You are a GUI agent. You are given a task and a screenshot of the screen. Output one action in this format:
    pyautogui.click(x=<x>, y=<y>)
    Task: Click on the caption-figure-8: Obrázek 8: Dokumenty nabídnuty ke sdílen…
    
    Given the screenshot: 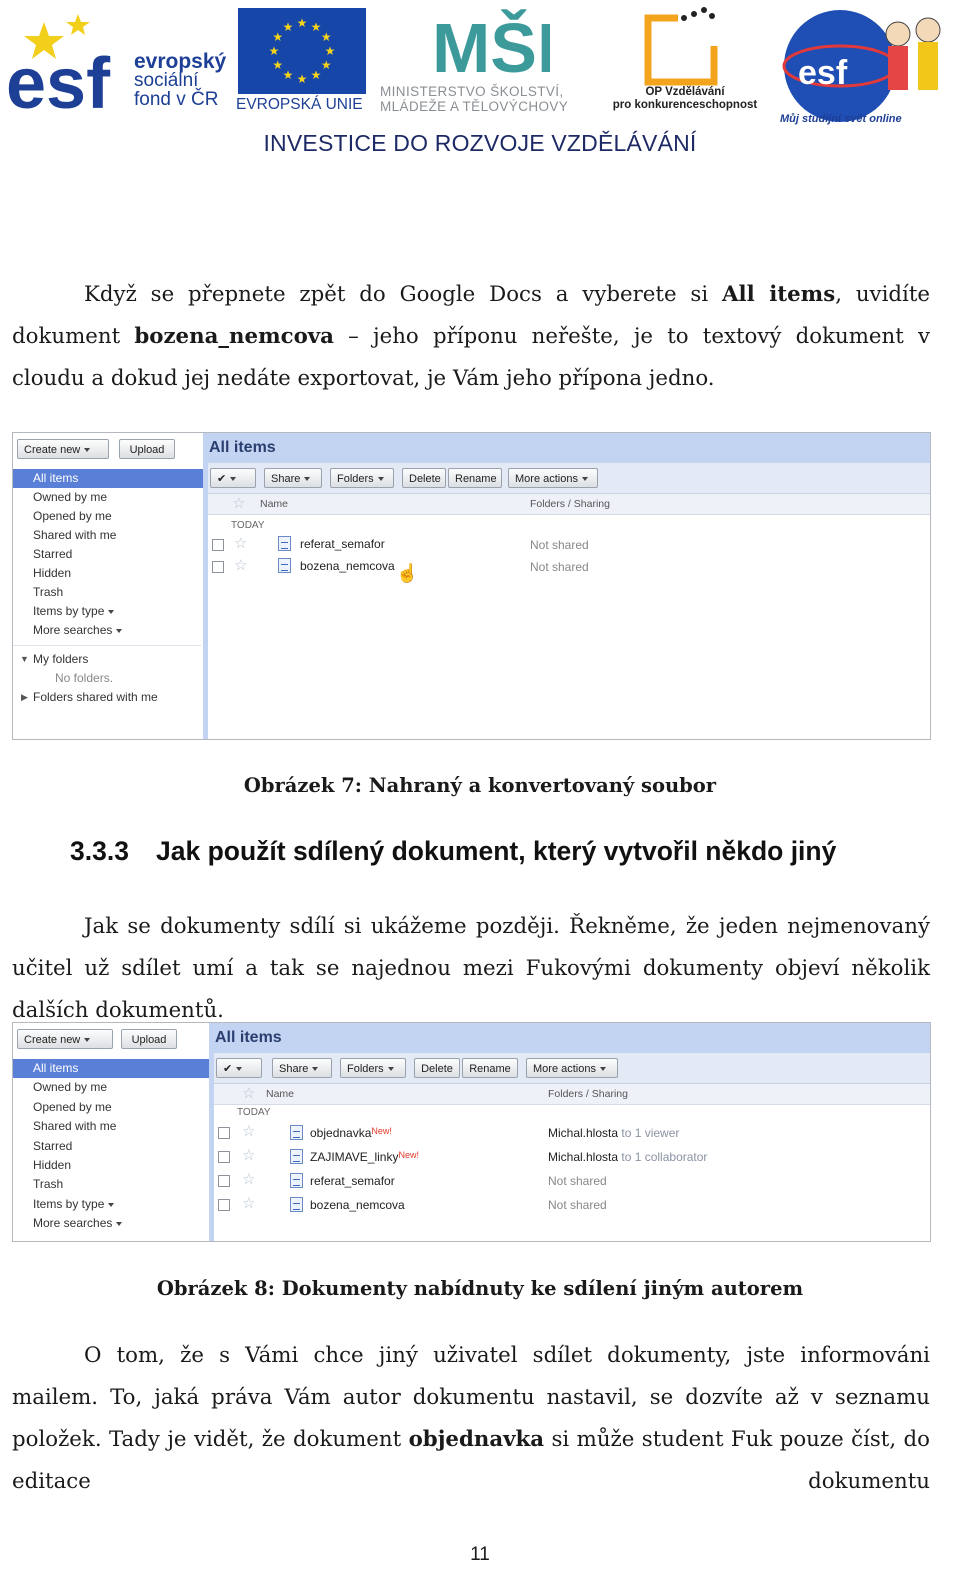 What is the action you would take?
    pyautogui.click(x=480, y=1288)
    